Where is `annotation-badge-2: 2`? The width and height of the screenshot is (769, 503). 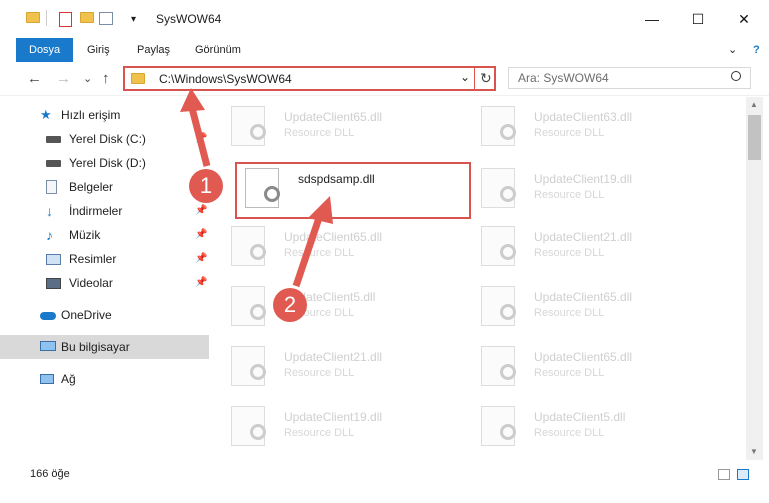 annotation-badge-2: 2 is located at coordinates (290, 305).